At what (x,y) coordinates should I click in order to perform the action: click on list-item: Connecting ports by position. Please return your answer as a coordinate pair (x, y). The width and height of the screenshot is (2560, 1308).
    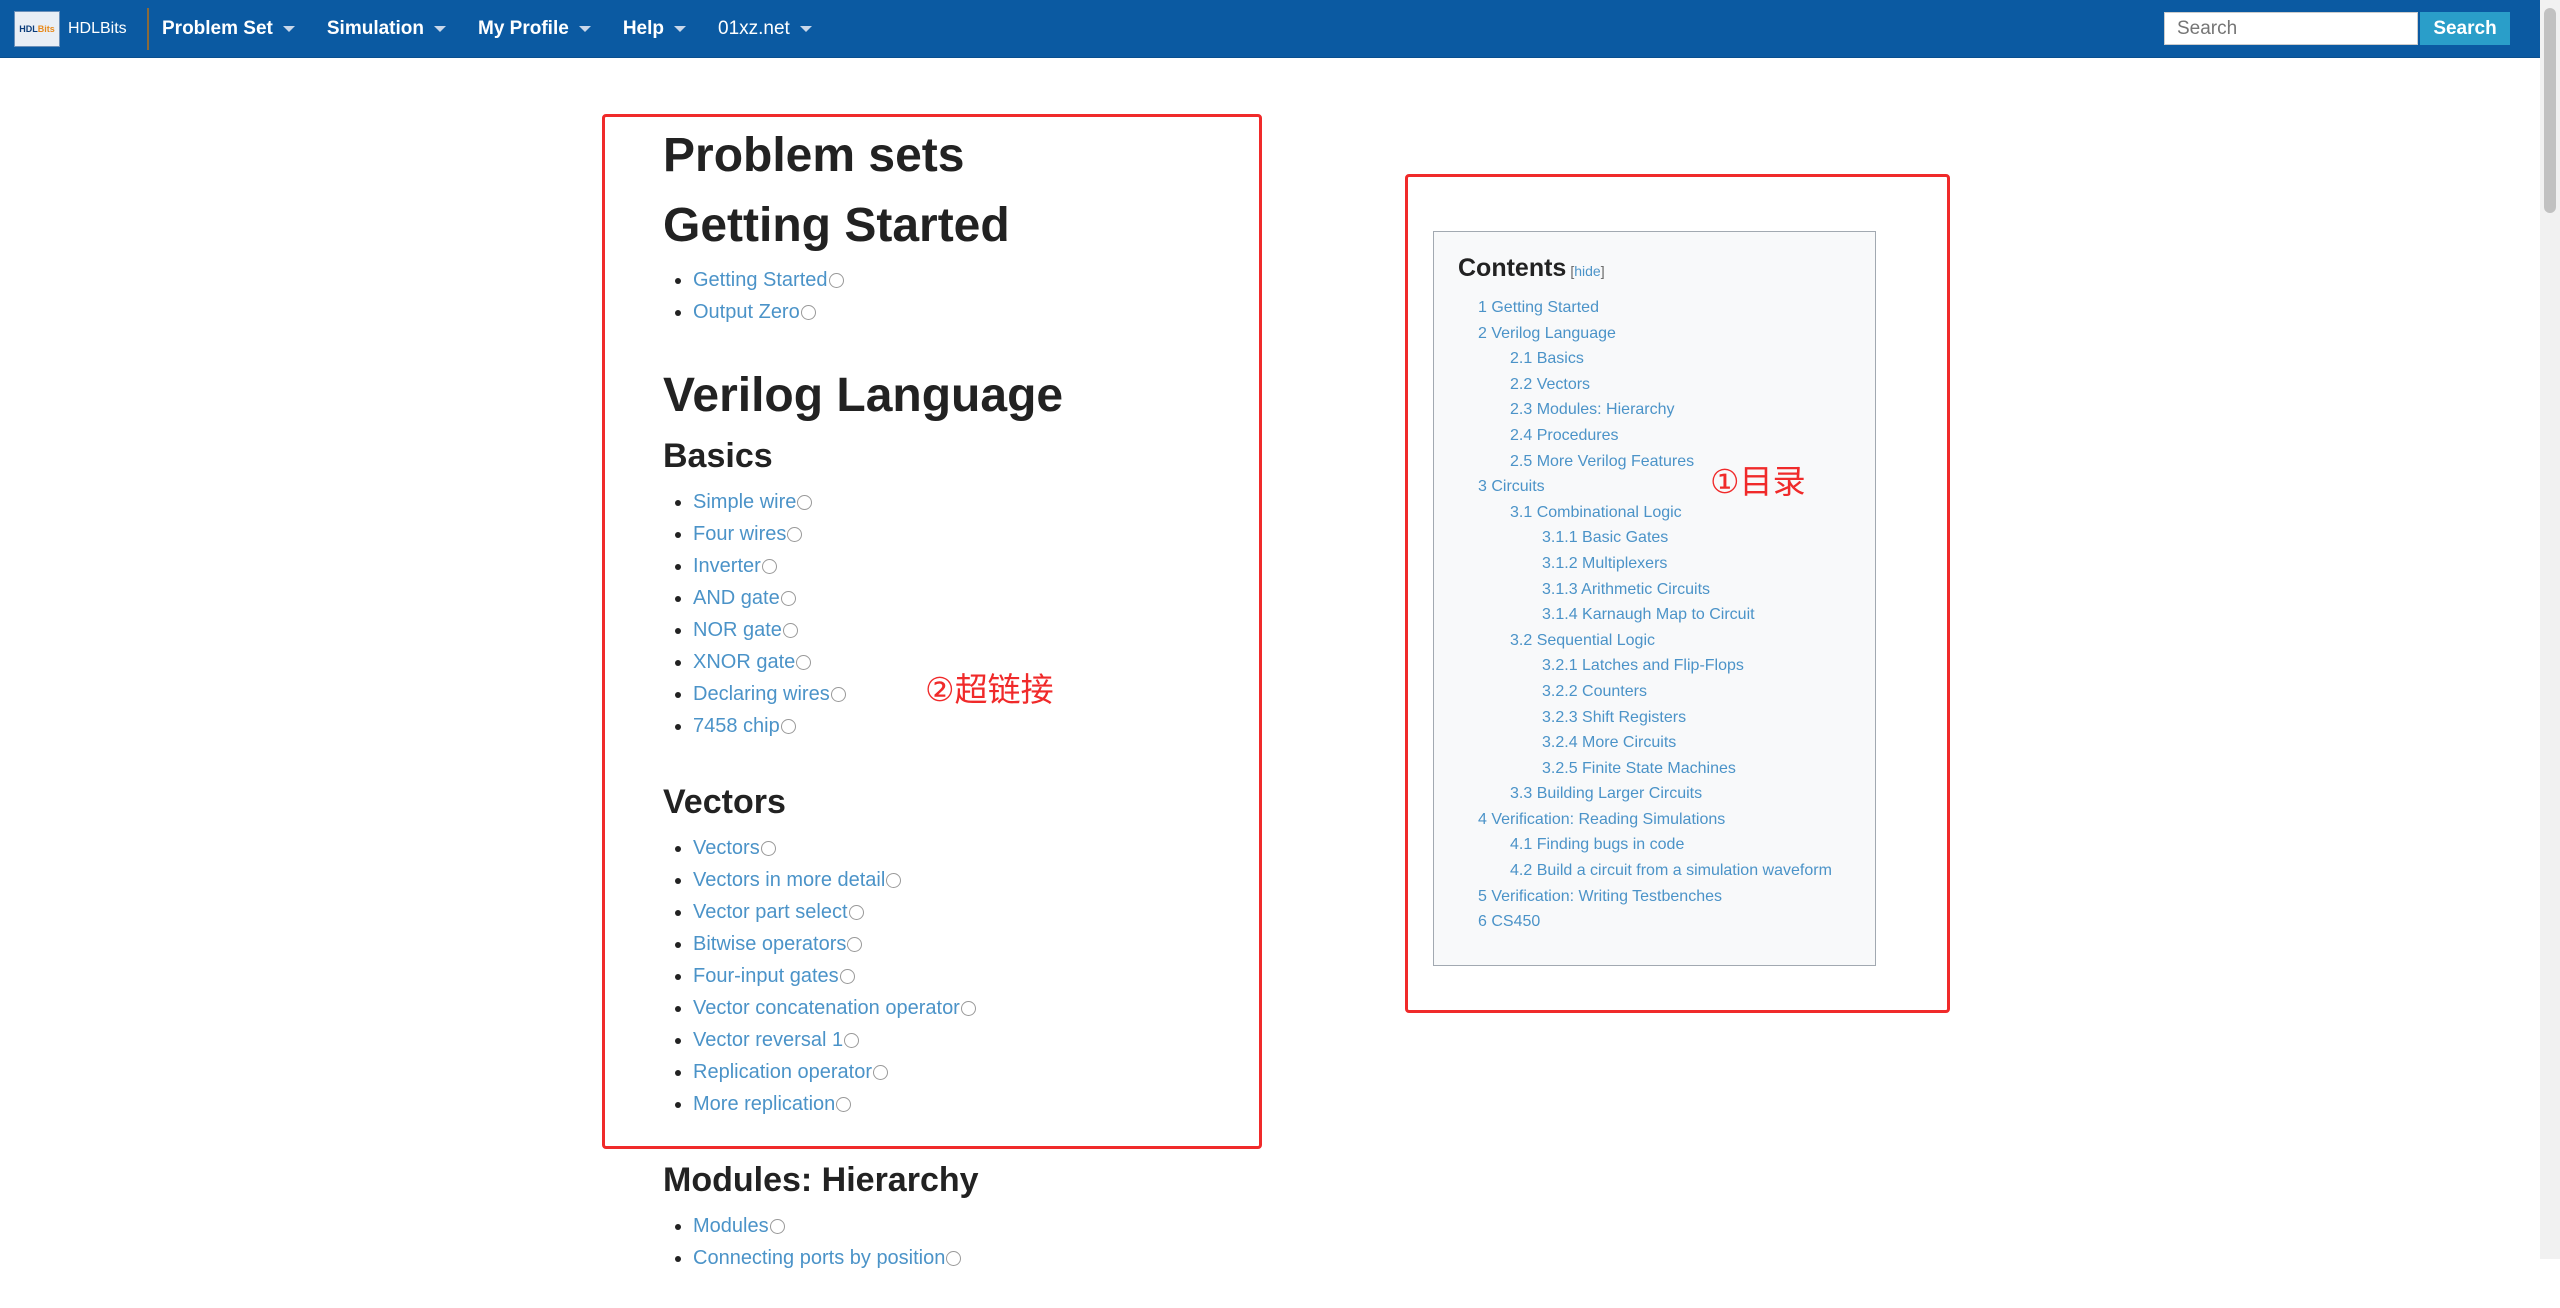
    Looking at the image, I should click on (1028, 1258).